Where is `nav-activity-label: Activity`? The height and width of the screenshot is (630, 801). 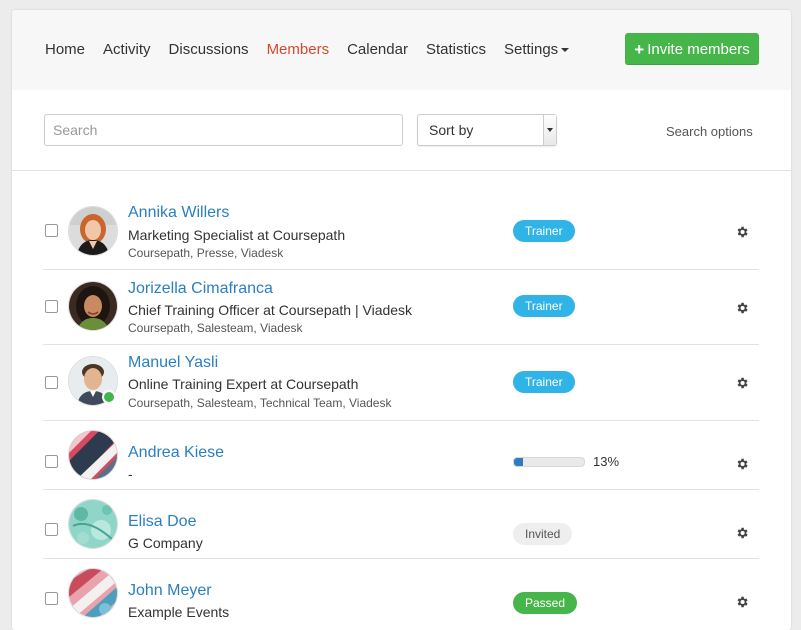
nav-activity-label: Activity is located at coordinates (127, 49).